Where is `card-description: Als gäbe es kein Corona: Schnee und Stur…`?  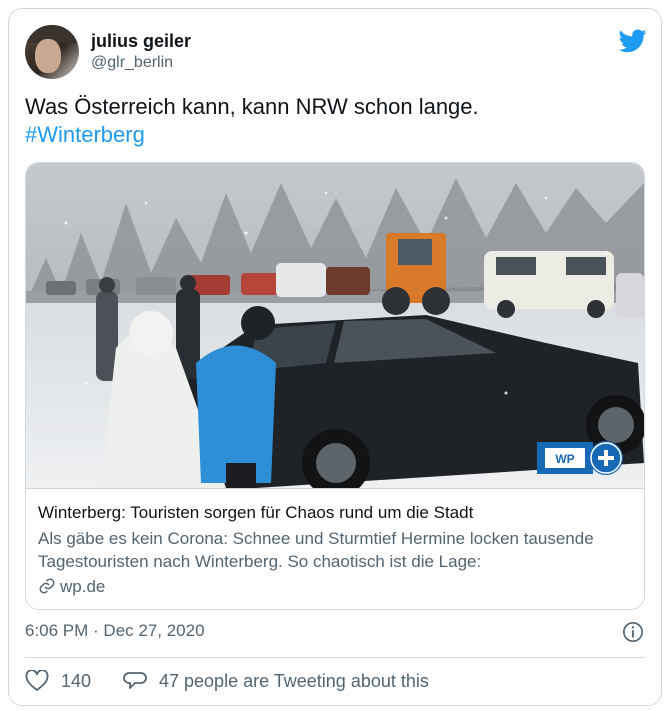
card-description: Als gäbe es kein Corona: Schnee und Stur… is located at coordinates (316, 550).